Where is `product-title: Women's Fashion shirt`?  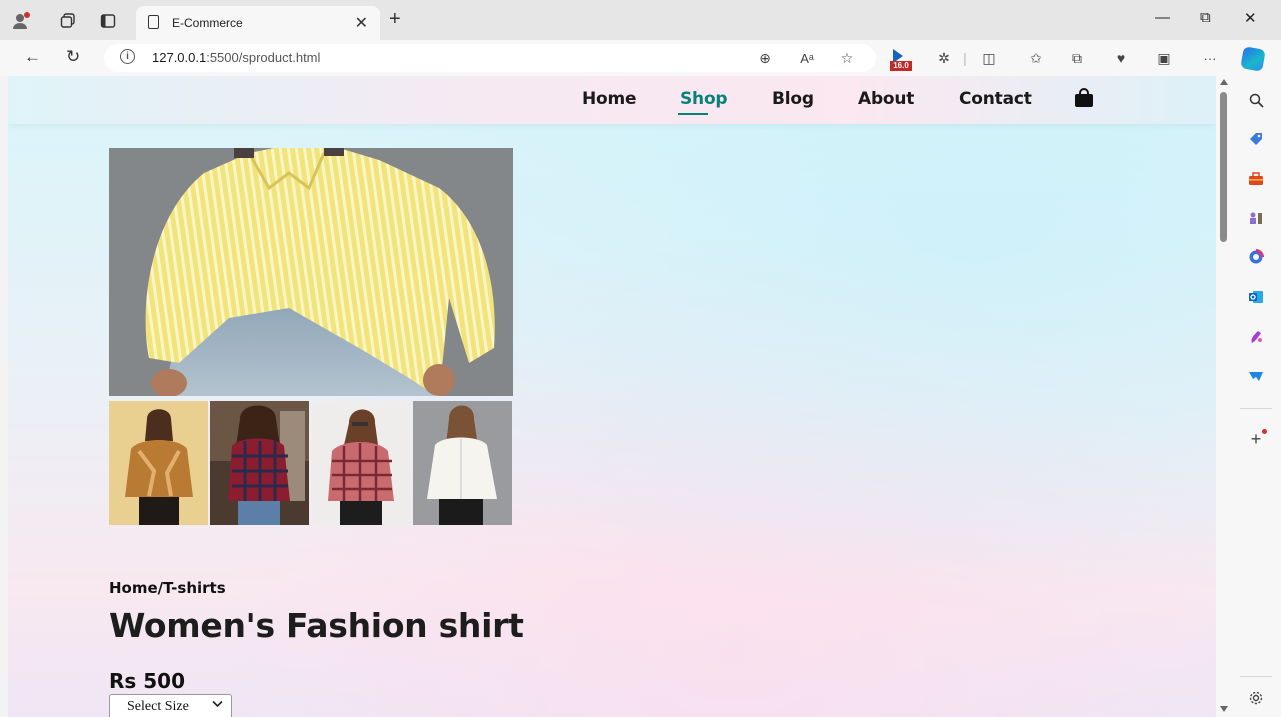 product-title: Women's Fashion shirt is located at coordinates (316, 625).